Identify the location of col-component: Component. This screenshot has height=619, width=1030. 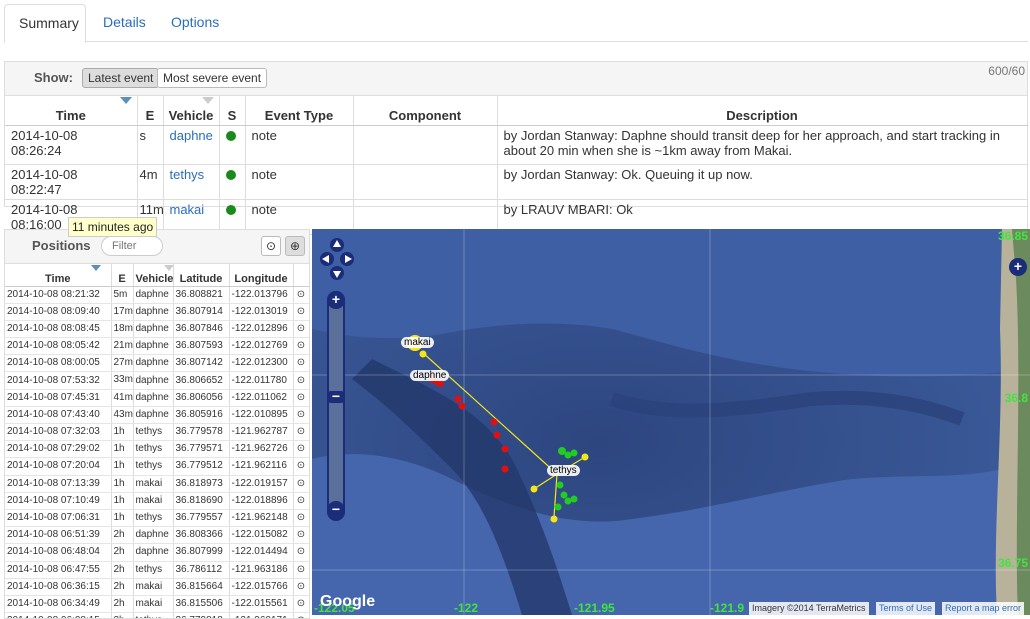
(425, 111).